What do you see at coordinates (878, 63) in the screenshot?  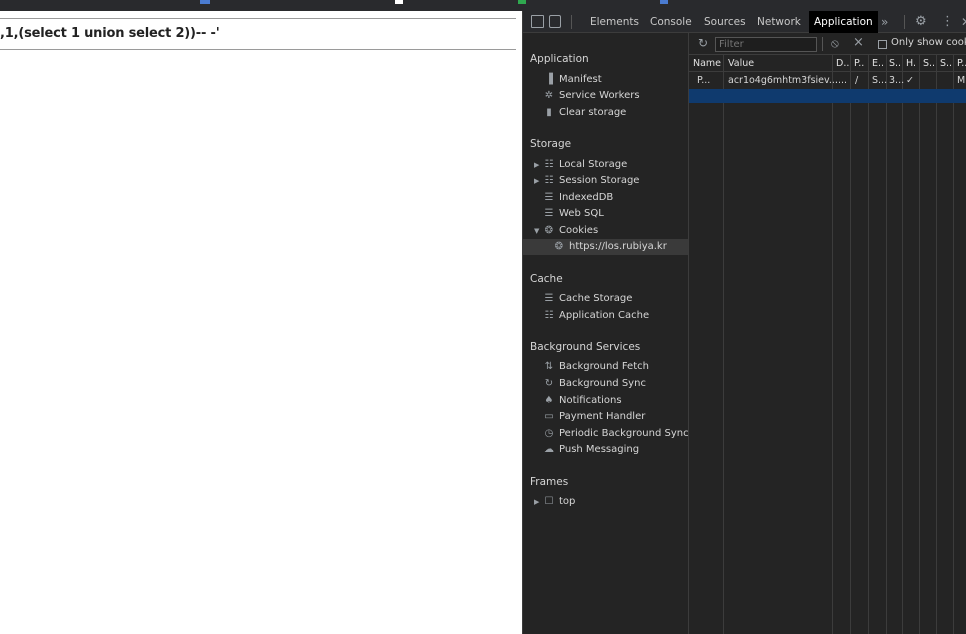 I see `column-header-expires: E..` at bounding box center [878, 63].